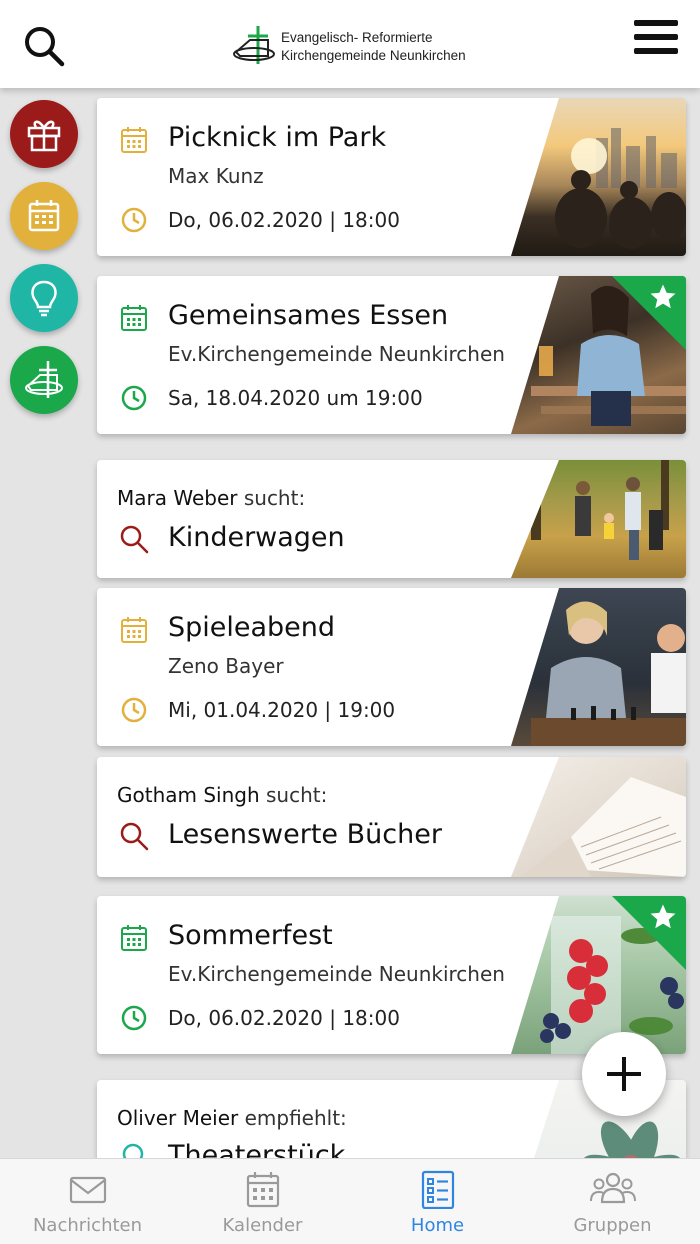 The image size is (700, 1244). Describe the element at coordinates (178, 1118) in the screenshot. I see `person-name: Oliver Meier` at that location.